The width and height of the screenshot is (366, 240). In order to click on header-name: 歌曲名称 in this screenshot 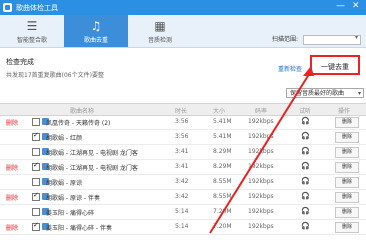, I will do `click(82, 111)`.